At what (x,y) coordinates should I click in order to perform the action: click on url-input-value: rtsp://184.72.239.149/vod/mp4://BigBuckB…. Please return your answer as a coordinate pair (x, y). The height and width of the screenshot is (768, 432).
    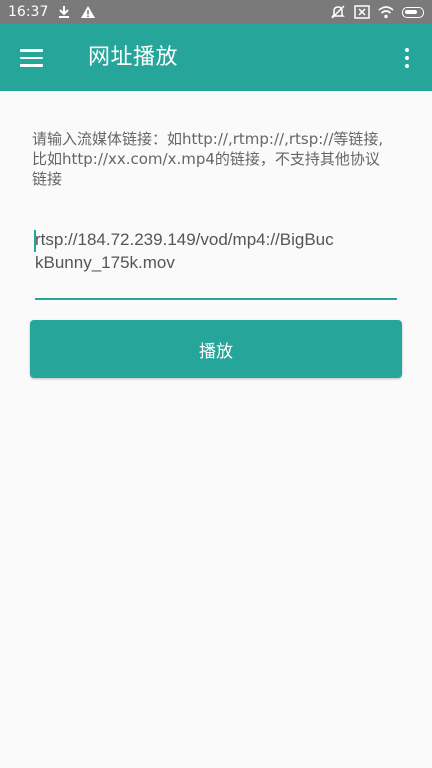
    Looking at the image, I should click on (185, 251).